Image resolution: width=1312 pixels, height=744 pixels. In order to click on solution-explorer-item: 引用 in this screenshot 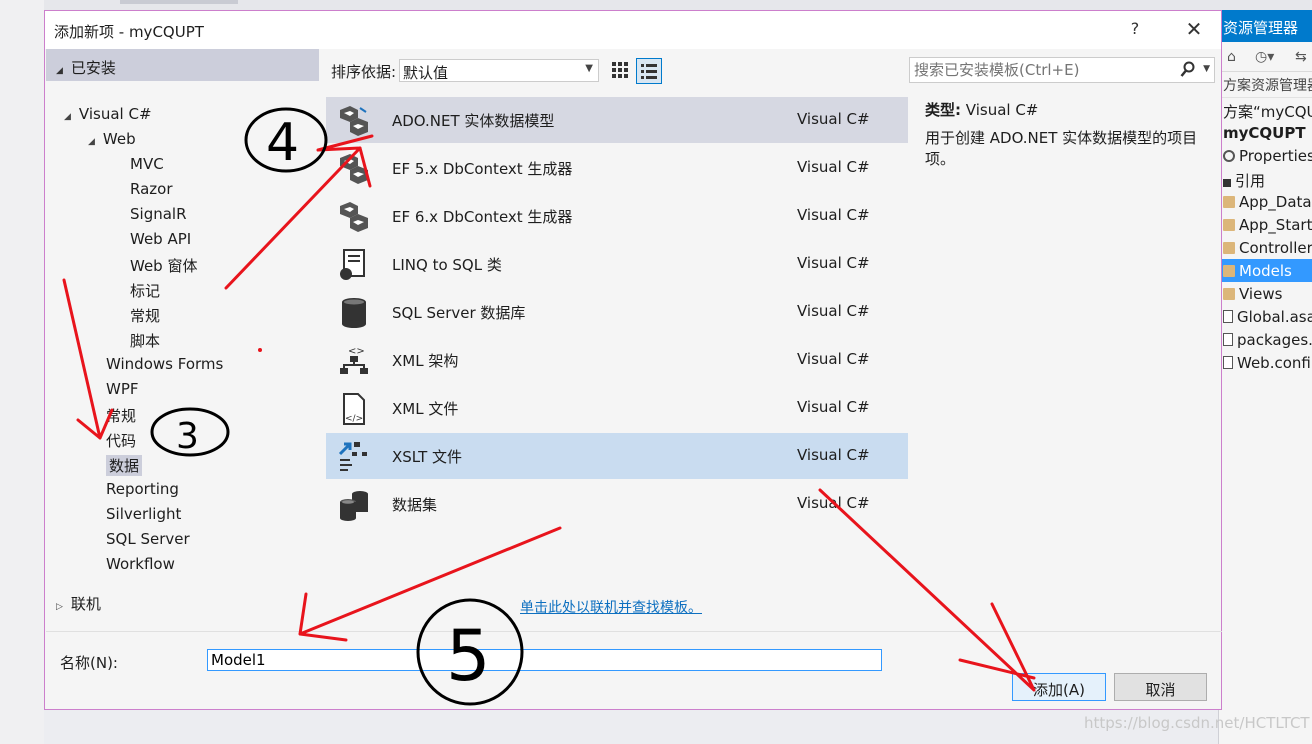, I will do `click(1265, 178)`.